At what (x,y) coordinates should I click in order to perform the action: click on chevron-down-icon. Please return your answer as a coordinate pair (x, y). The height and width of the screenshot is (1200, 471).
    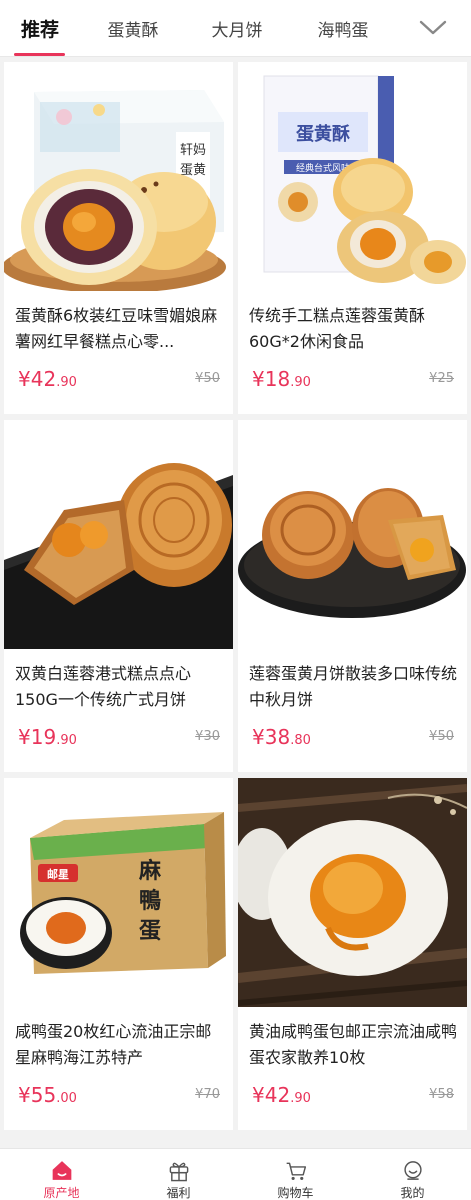
    Looking at the image, I should click on (433, 27).